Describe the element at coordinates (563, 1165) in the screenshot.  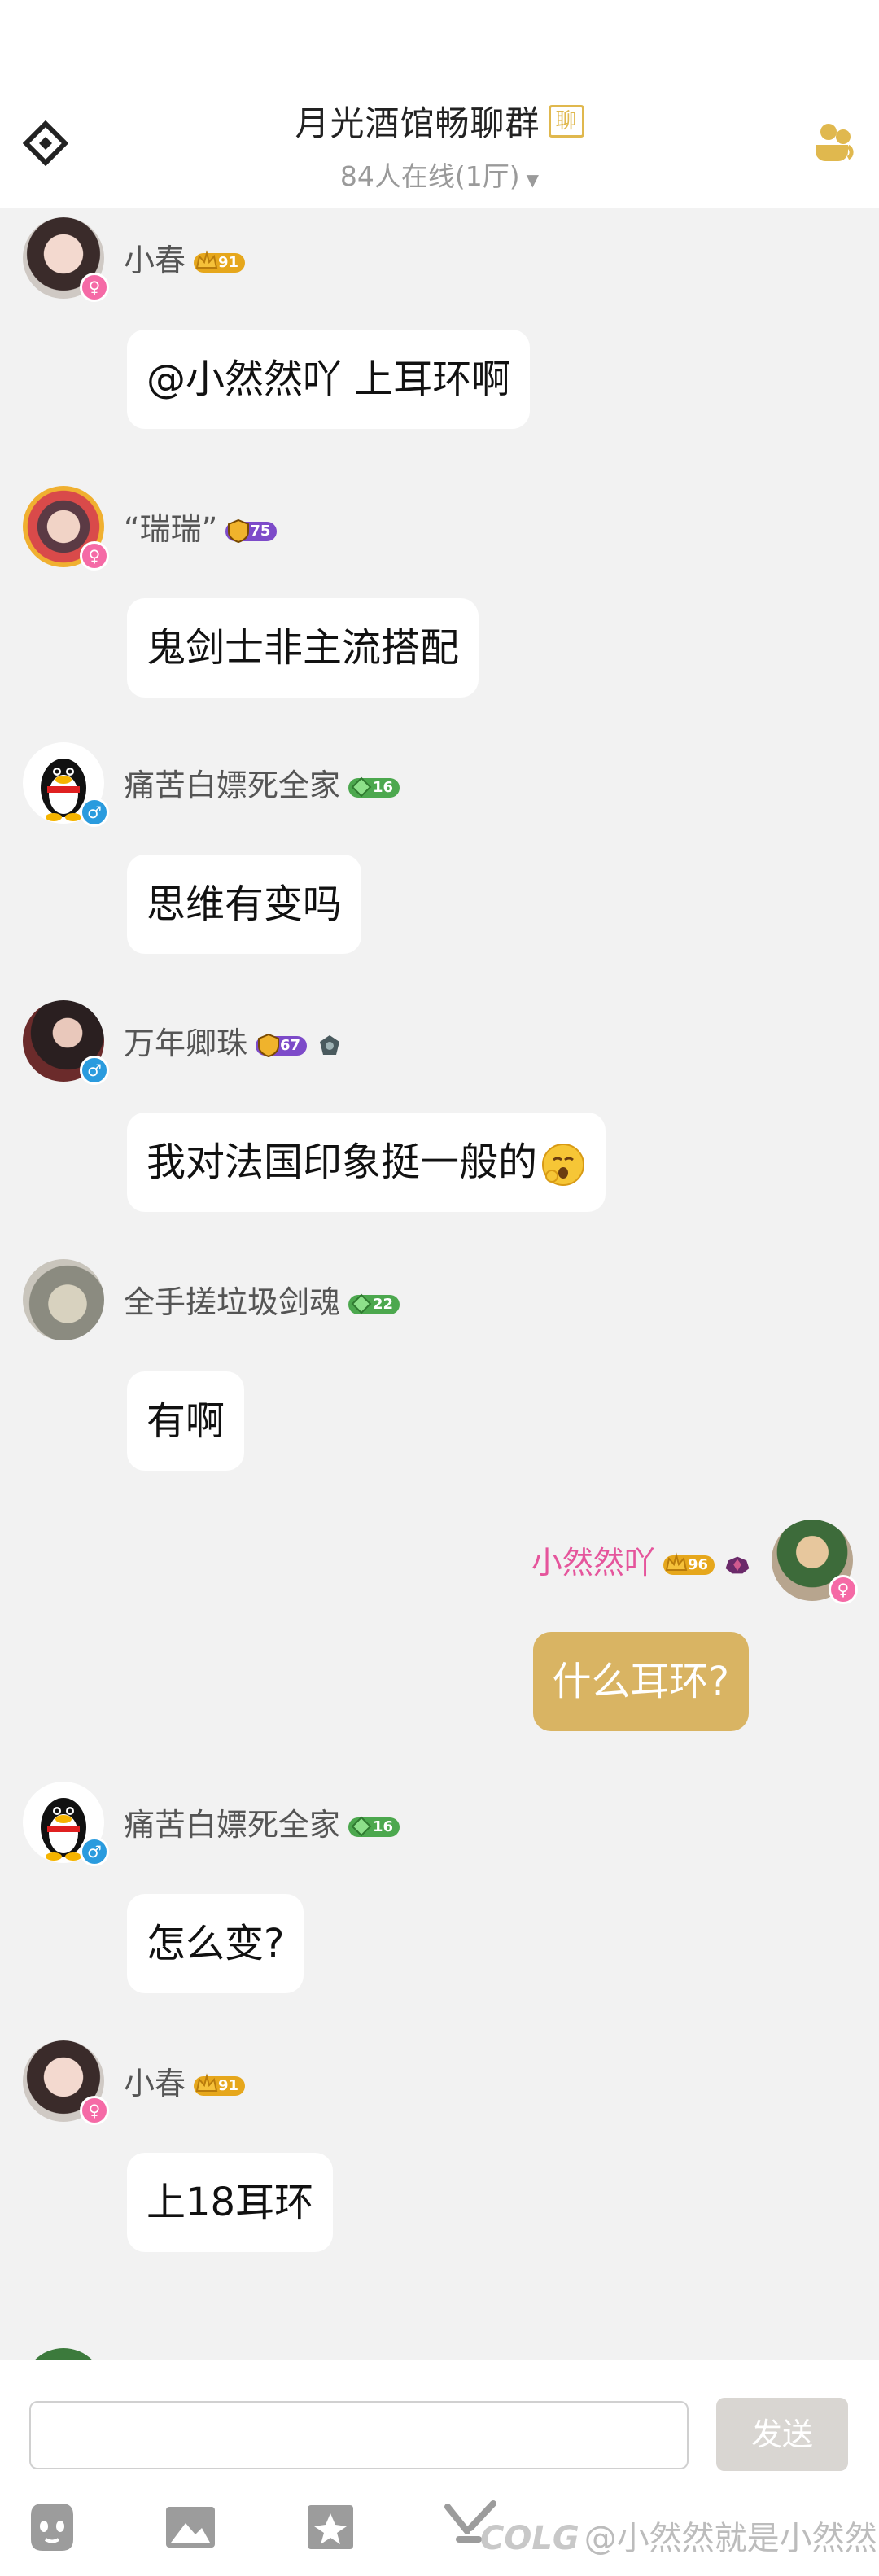
I see `yawn-emoji-icon` at that location.